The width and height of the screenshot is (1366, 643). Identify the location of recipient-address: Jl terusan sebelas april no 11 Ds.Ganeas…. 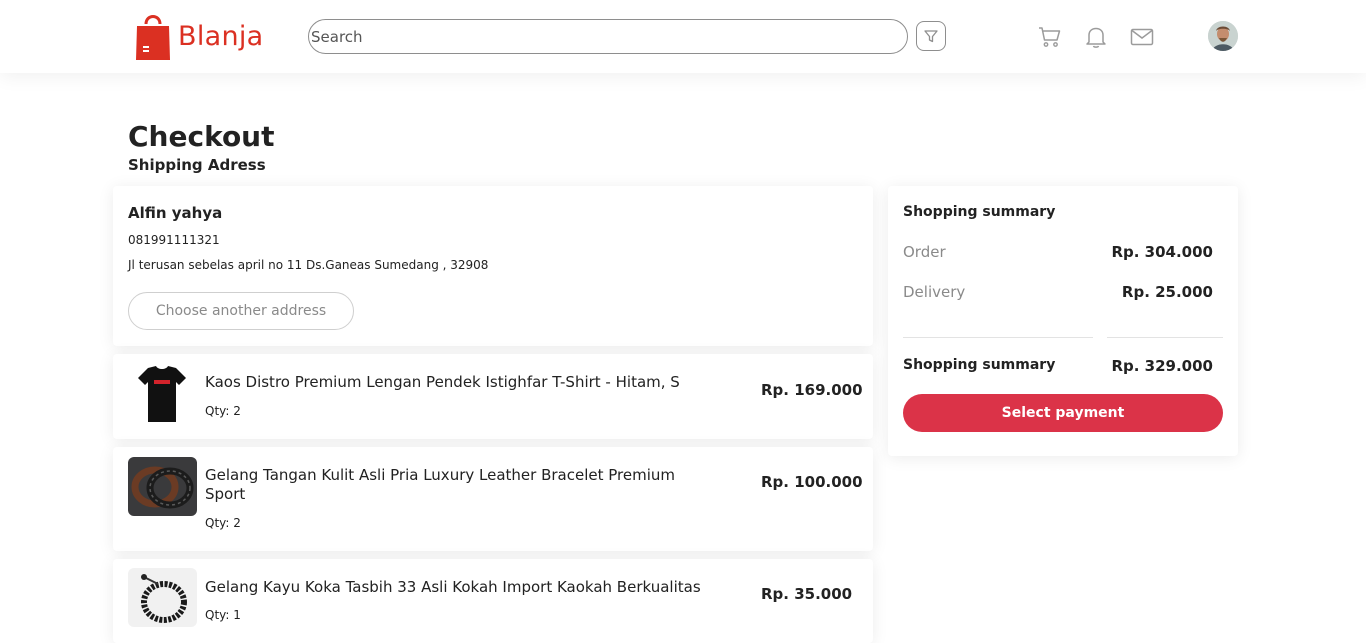
(308, 265).